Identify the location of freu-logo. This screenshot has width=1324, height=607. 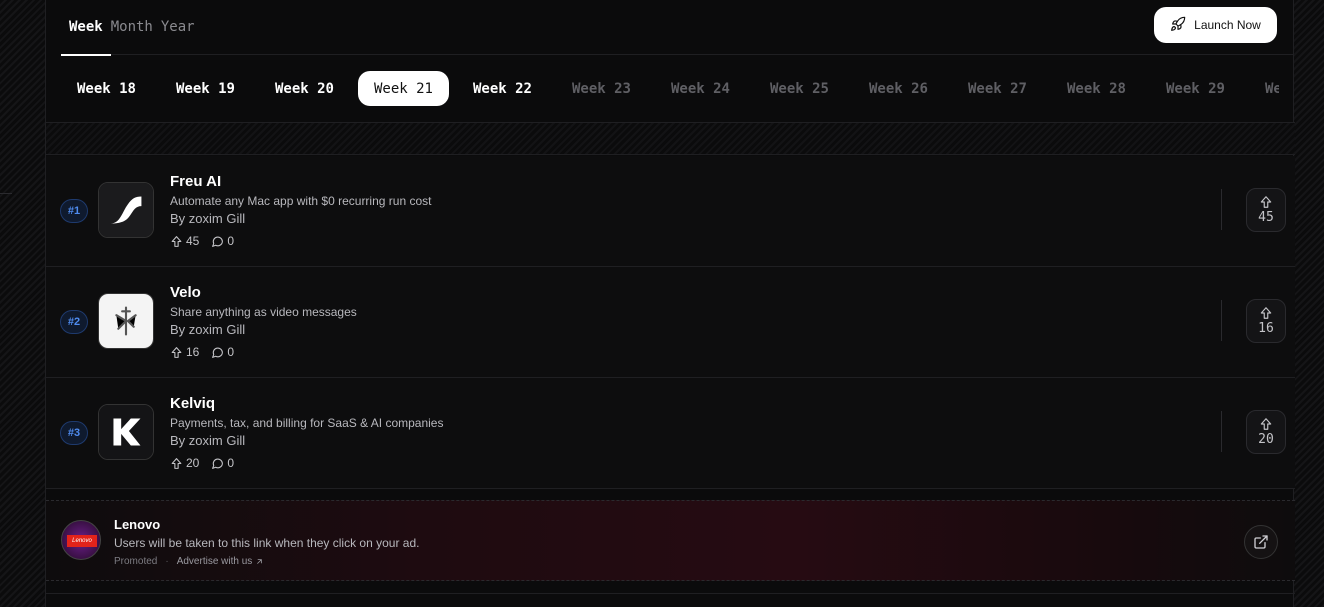
(126, 210).